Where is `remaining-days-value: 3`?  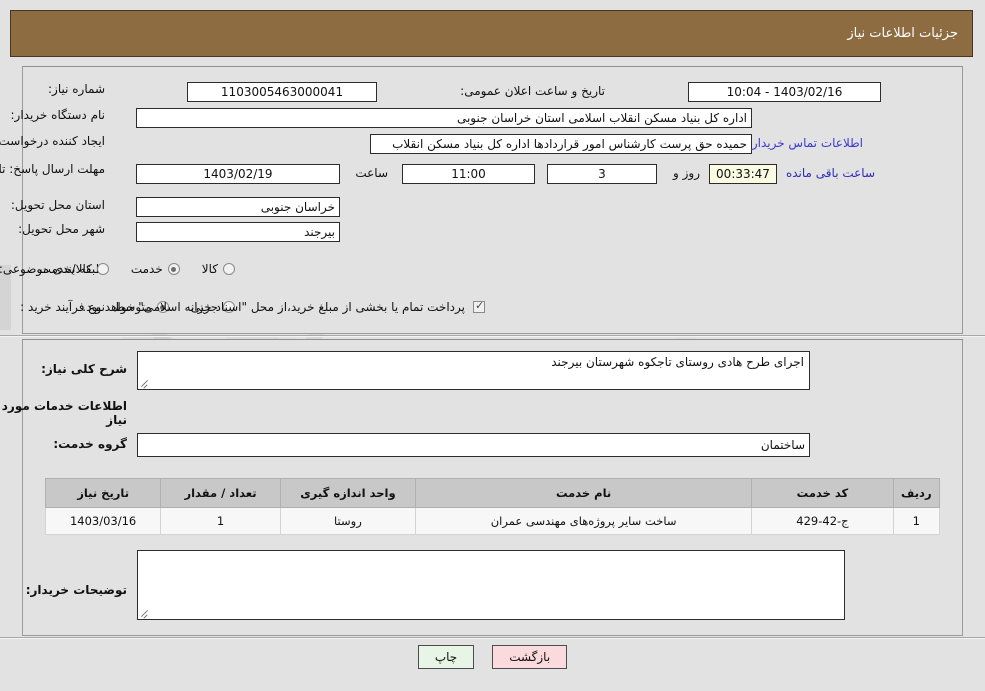 remaining-days-value: 3 is located at coordinates (602, 174).